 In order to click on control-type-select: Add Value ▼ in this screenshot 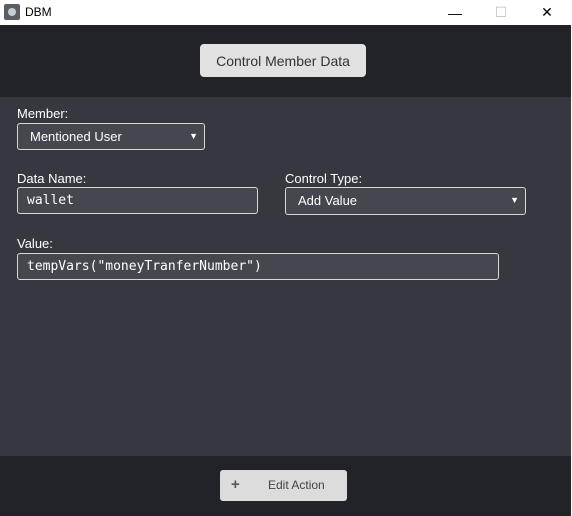, I will do `click(405, 201)`.